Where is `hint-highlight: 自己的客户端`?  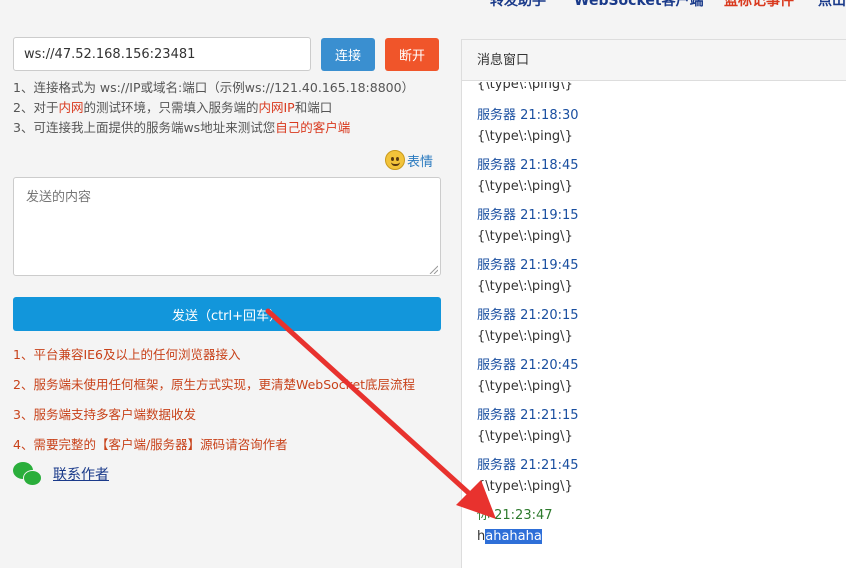
hint-highlight: 自己的客户端 is located at coordinates (313, 127).